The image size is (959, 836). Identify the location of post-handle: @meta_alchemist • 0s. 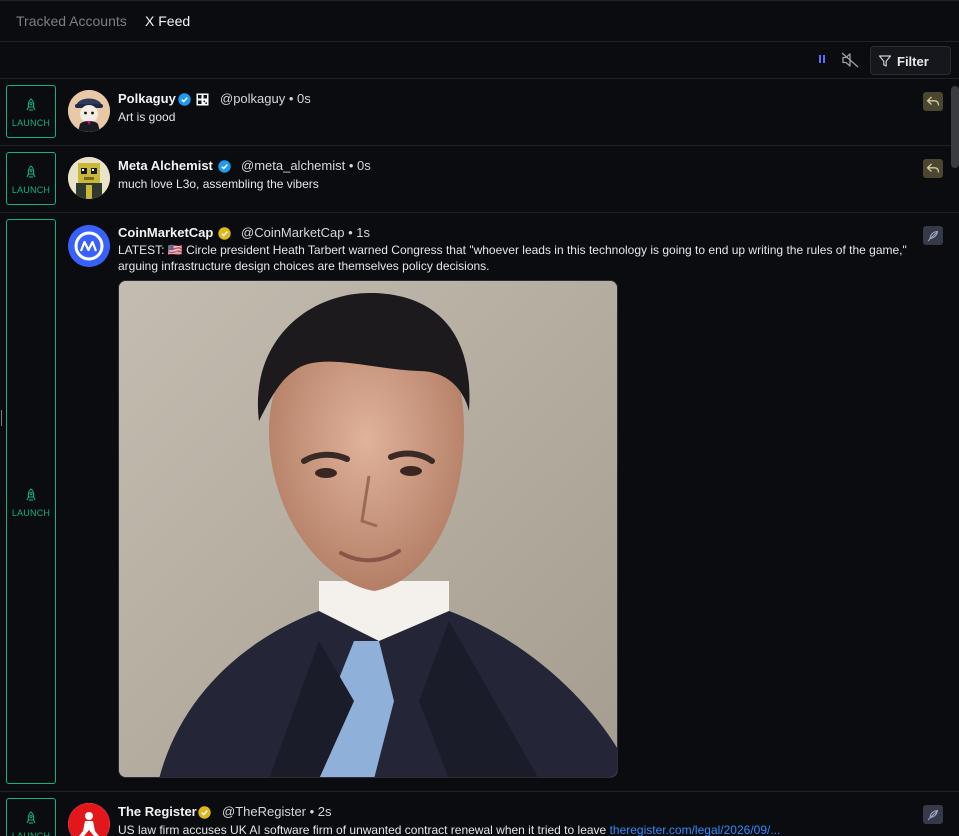
(306, 165).